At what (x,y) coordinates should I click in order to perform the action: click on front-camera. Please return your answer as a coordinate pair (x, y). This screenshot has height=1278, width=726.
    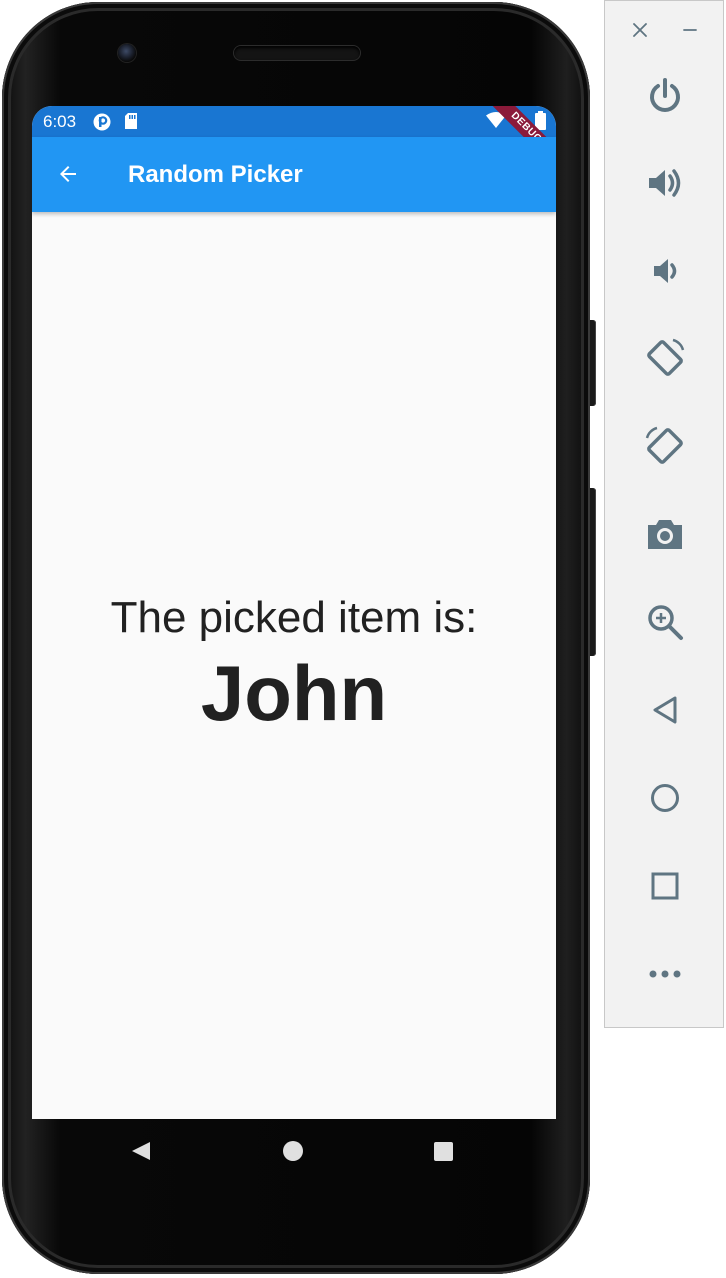
    Looking at the image, I should click on (127, 53).